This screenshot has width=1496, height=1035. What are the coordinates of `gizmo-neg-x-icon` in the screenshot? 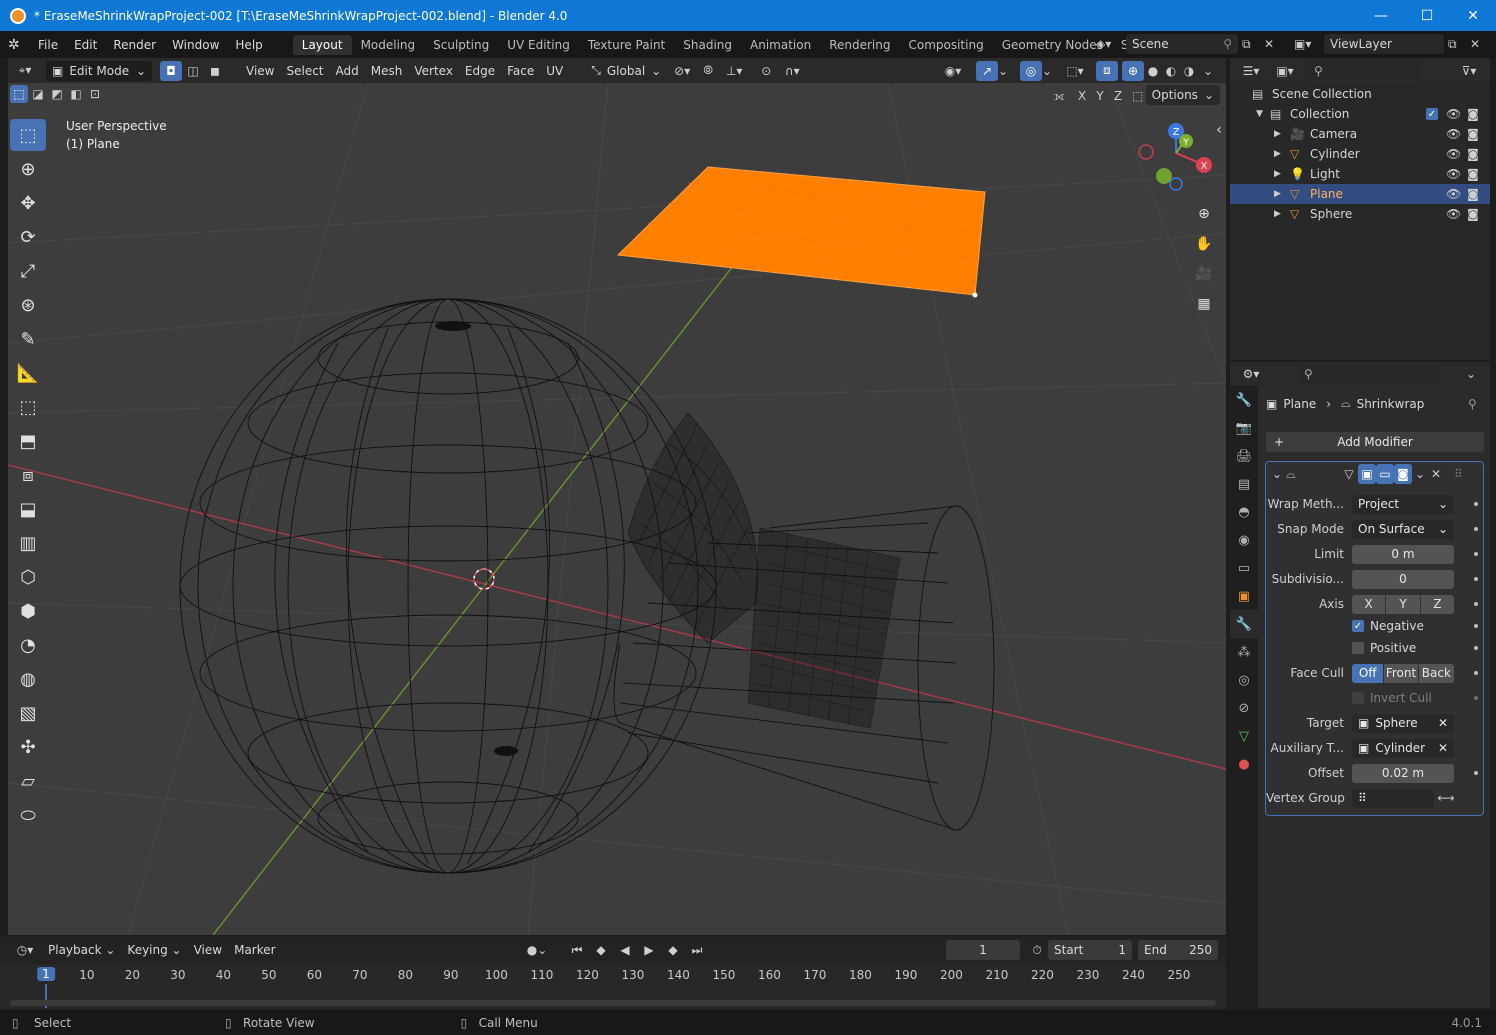 It's located at (1146, 152).